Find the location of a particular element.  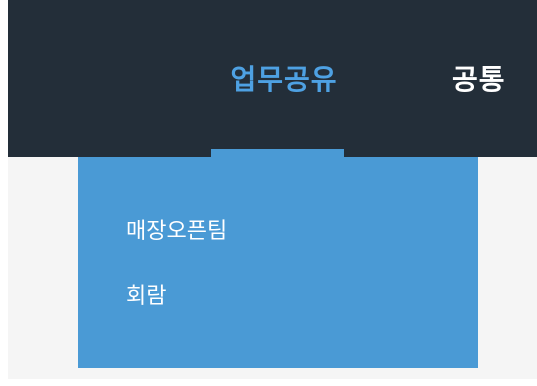

nav-menu-work-share: 업무공유 is located at coordinates (284, 80).